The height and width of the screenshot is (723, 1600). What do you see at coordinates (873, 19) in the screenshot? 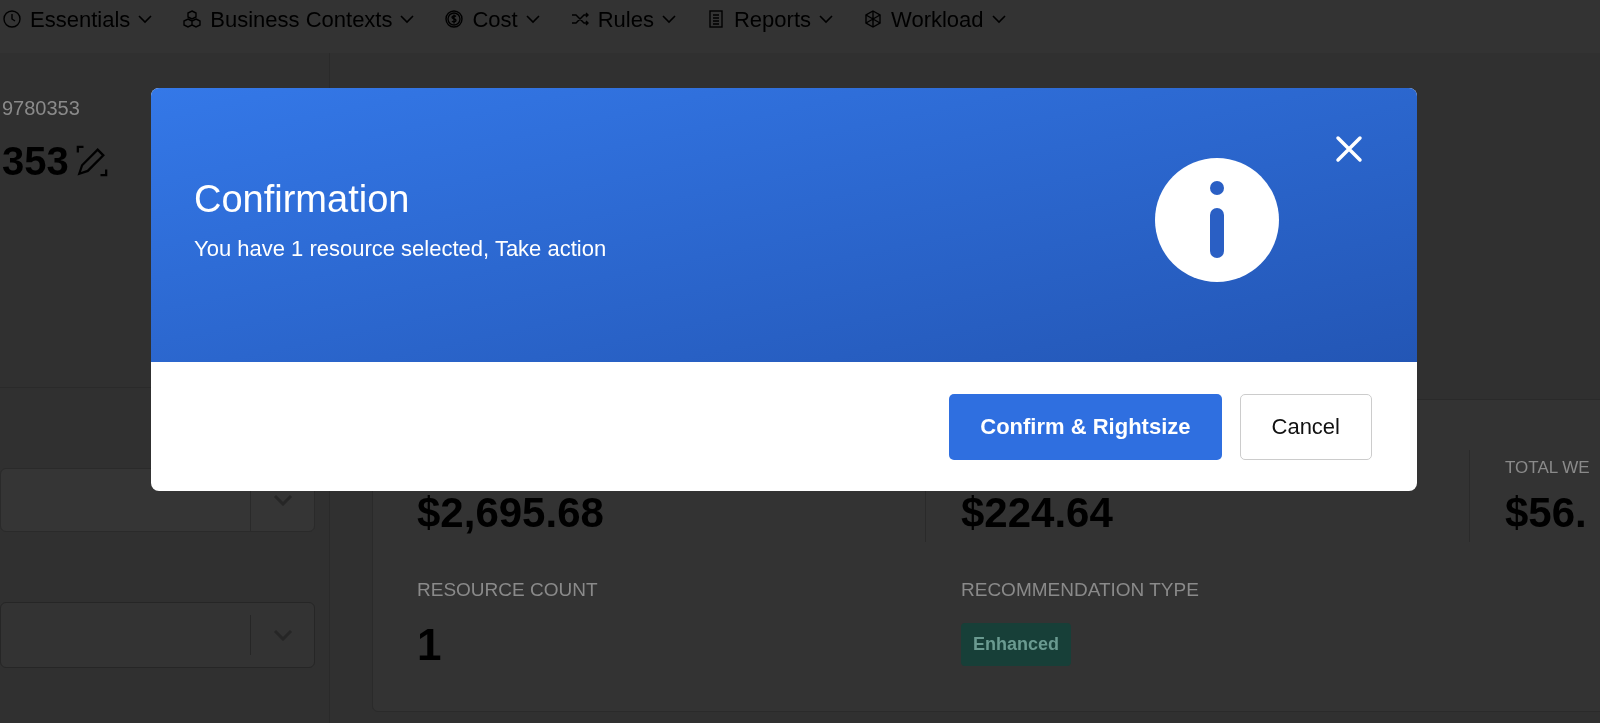
I see `hexagon-icon` at bounding box center [873, 19].